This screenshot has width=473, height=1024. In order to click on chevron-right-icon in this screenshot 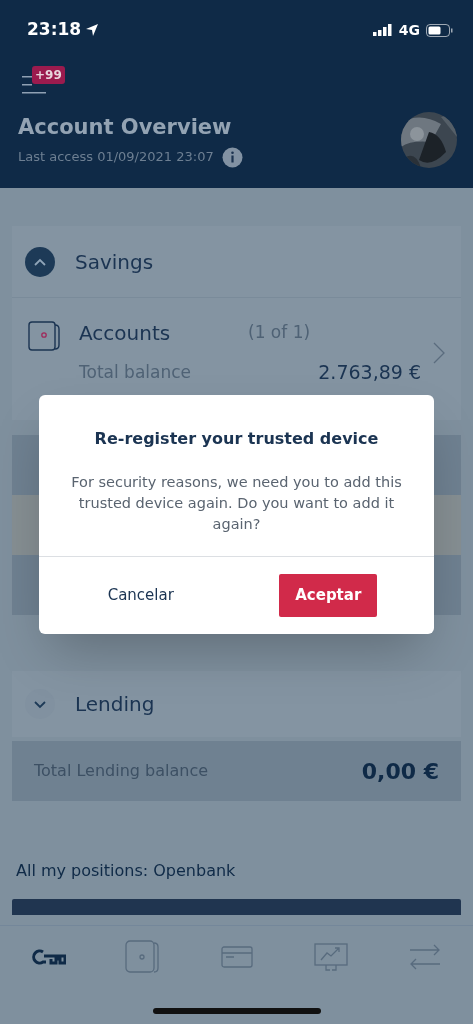, I will do `click(439, 353)`.